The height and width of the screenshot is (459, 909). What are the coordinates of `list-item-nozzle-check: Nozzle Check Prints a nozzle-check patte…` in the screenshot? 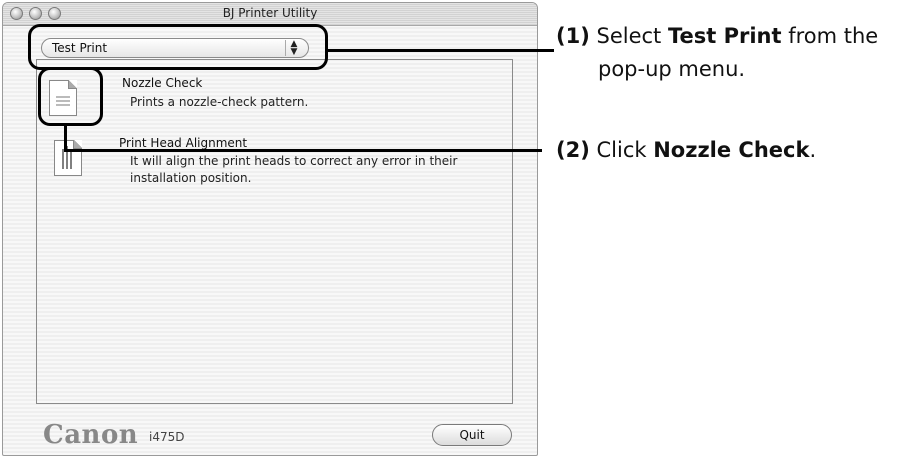 It's located at (274, 96).